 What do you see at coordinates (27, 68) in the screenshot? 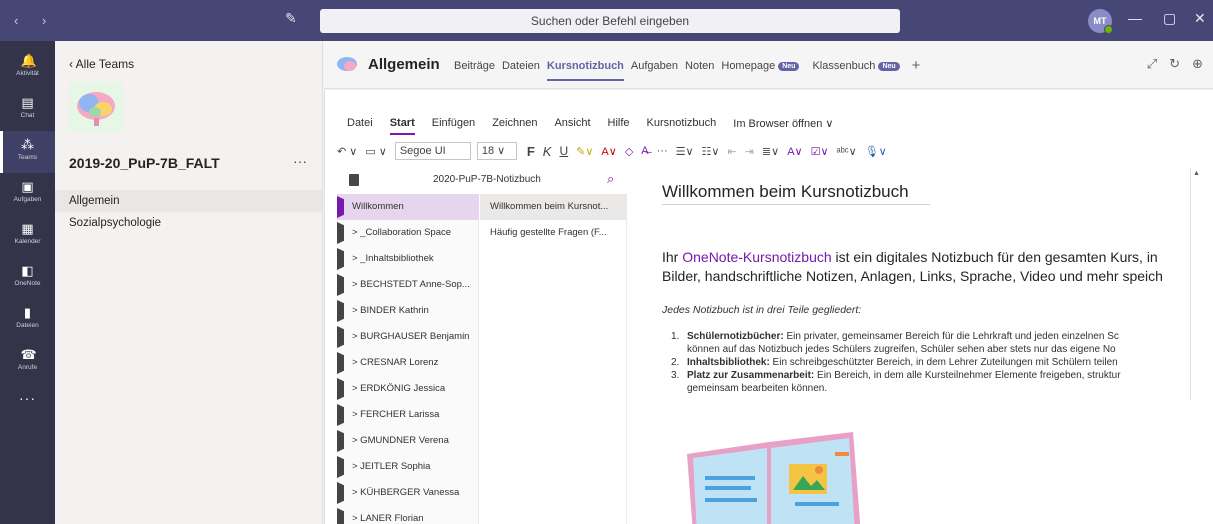
I see `rail-activity: 🔔 Aktivität` at bounding box center [27, 68].